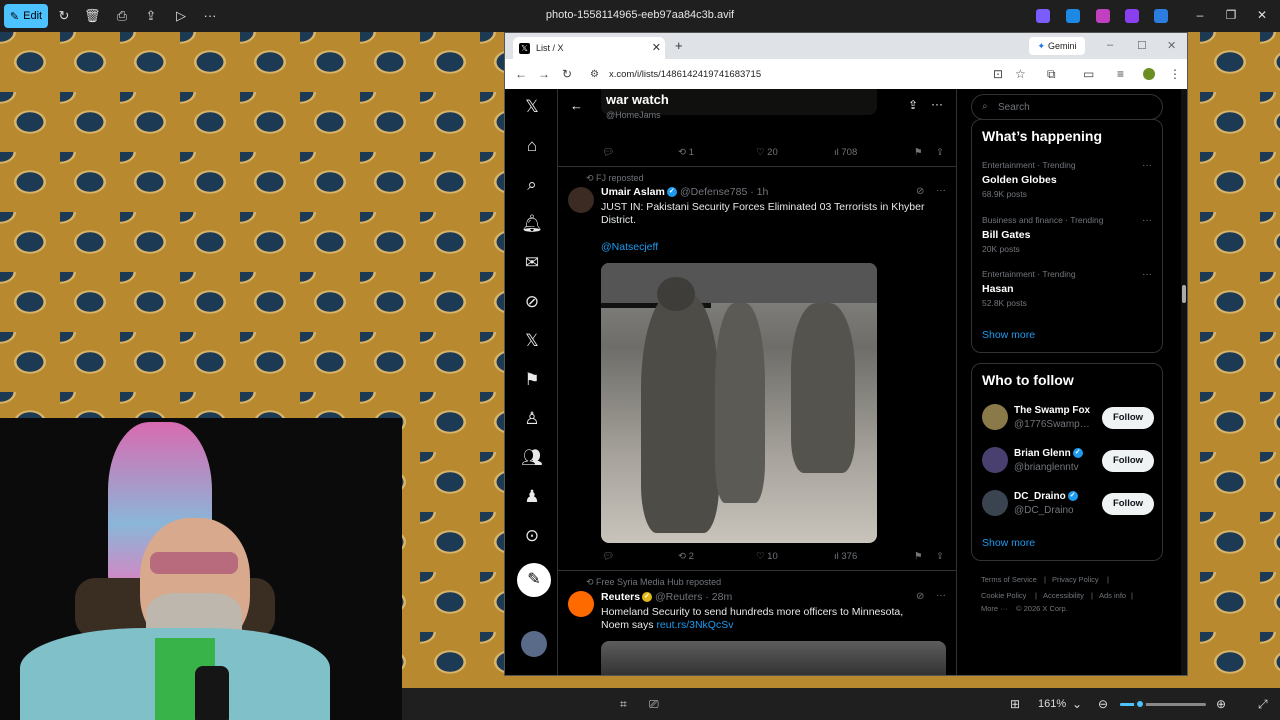 This screenshot has height=720, width=1280. What do you see at coordinates (1052, 410) in the screenshot?
I see `follow-name: The Swamp Fox` at bounding box center [1052, 410].